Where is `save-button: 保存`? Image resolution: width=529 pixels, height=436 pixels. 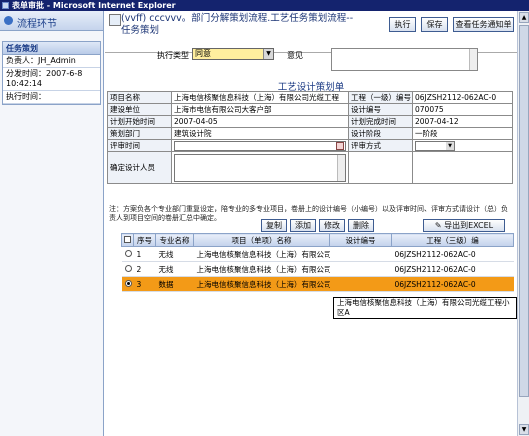
save-button: 保存 is located at coordinates (434, 24).